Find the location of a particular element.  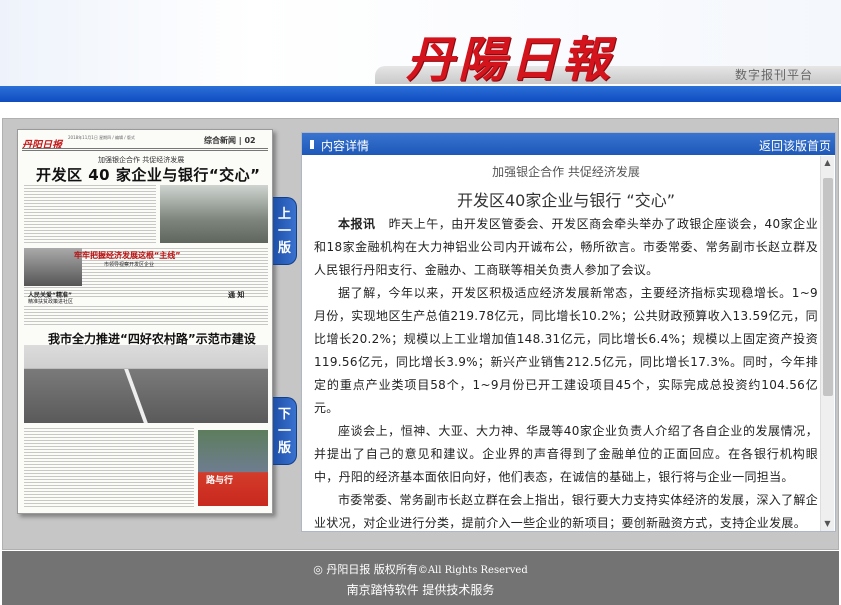

paper-road-photo is located at coordinates (146, 384).